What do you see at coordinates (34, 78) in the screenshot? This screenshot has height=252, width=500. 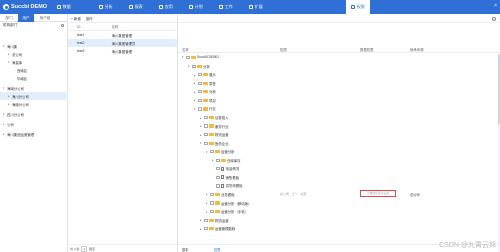 I see `tree-item: 华南区` at bounding box center [34, 78].